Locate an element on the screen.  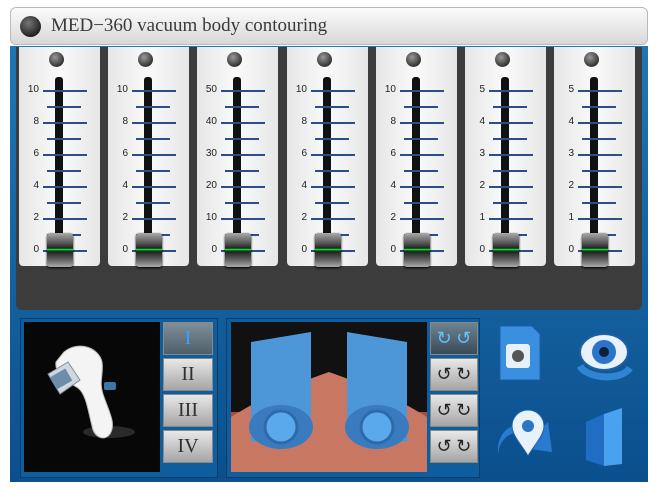
level-button-1: I is located at coordinates (188, 338).